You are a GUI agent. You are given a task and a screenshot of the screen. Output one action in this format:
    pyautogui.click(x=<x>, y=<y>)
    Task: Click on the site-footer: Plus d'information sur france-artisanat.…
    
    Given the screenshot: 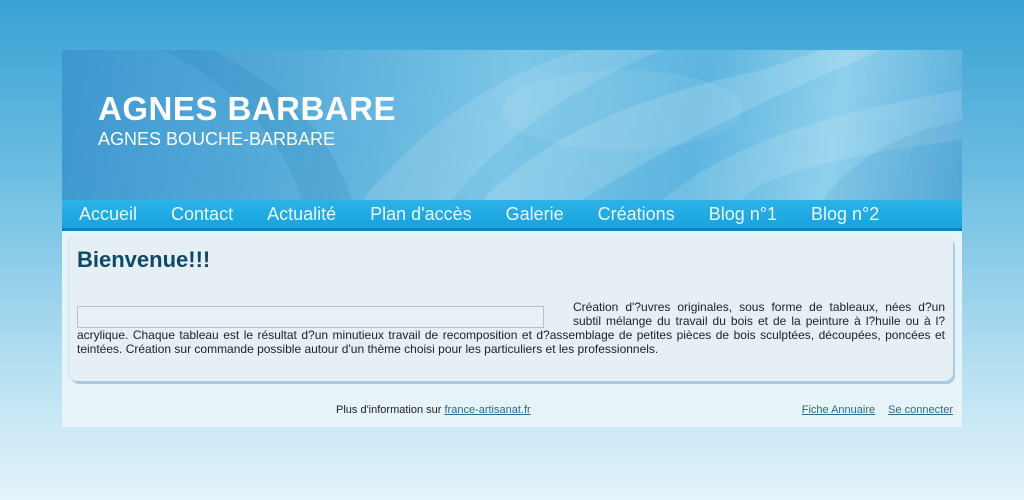 What is the action you would take?
    pyautogui.click(x=512, y=411)
    